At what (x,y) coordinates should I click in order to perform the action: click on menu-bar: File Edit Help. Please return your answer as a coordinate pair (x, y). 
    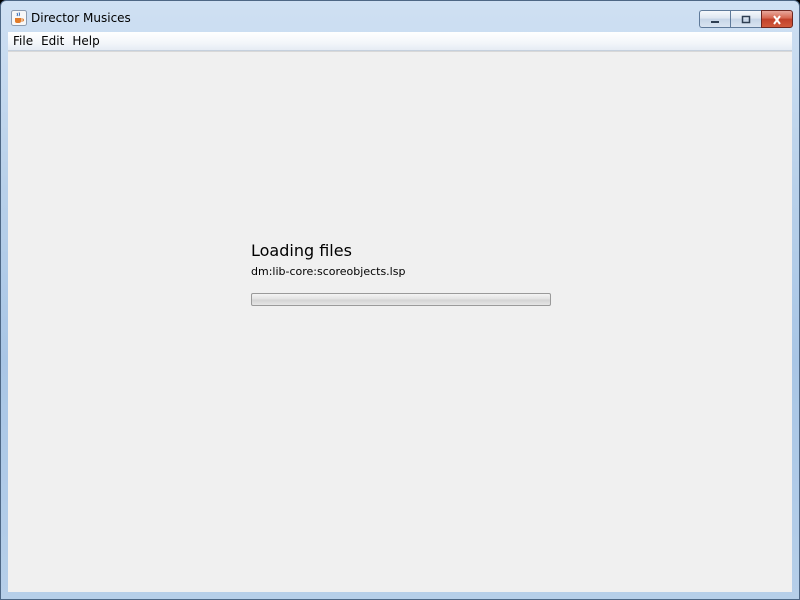
    Looking at the image, I should click on (400, 41).